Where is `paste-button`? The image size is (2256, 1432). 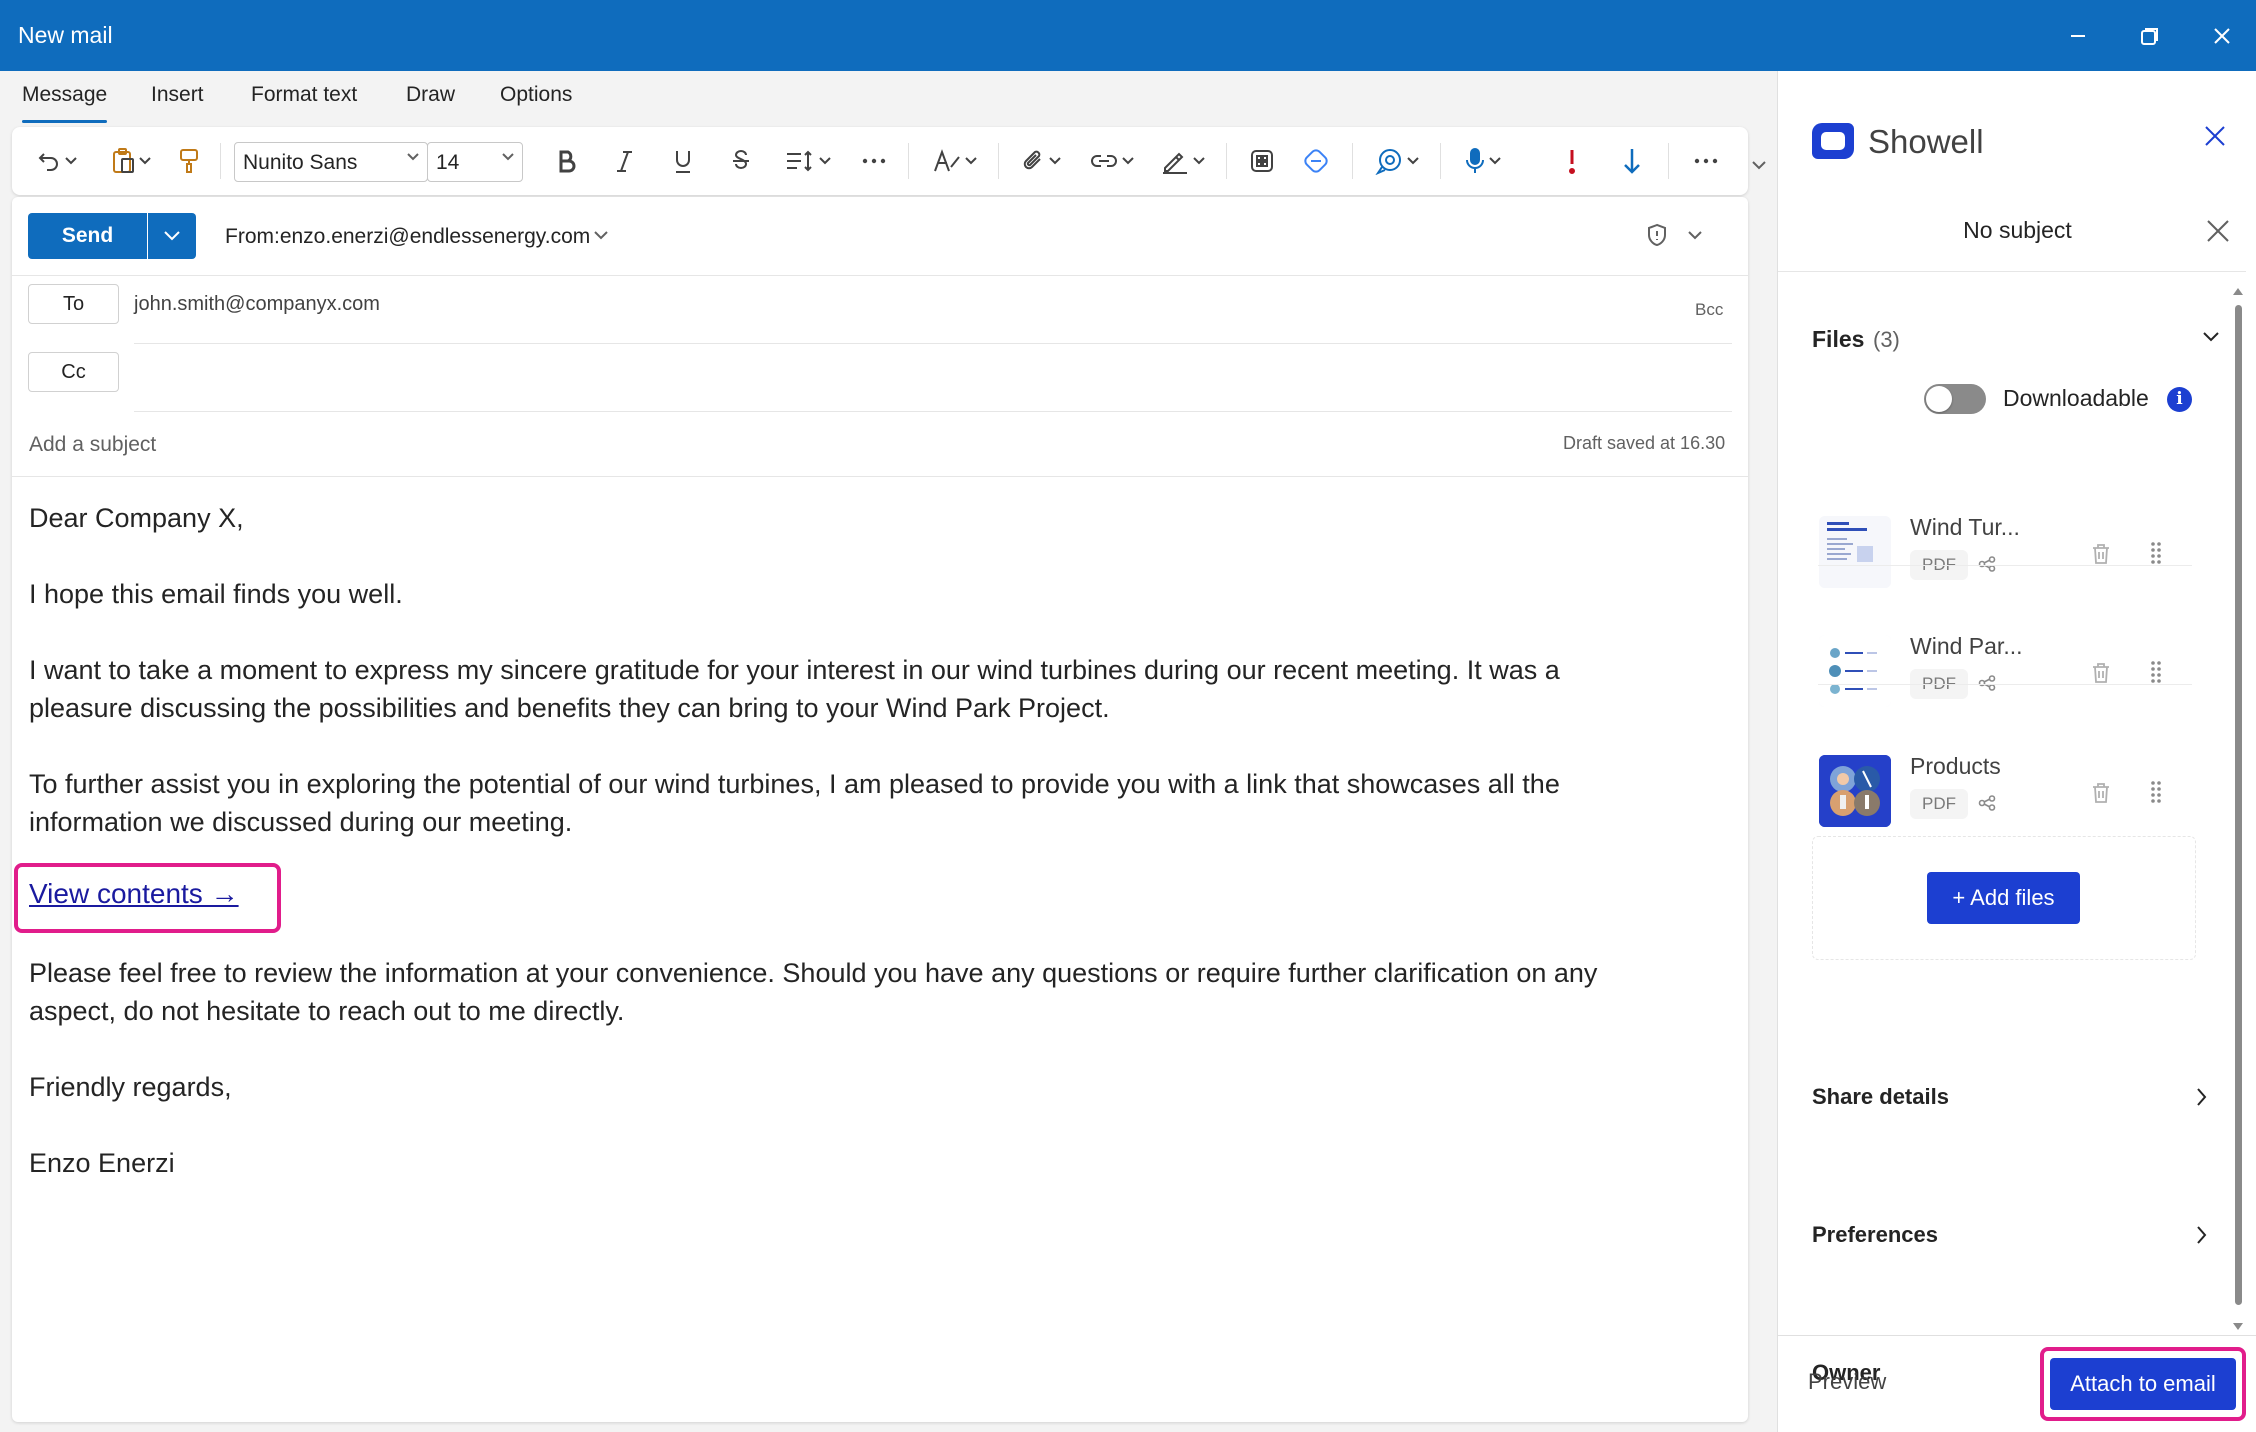
paste-button is located at coordinates (131, 161).